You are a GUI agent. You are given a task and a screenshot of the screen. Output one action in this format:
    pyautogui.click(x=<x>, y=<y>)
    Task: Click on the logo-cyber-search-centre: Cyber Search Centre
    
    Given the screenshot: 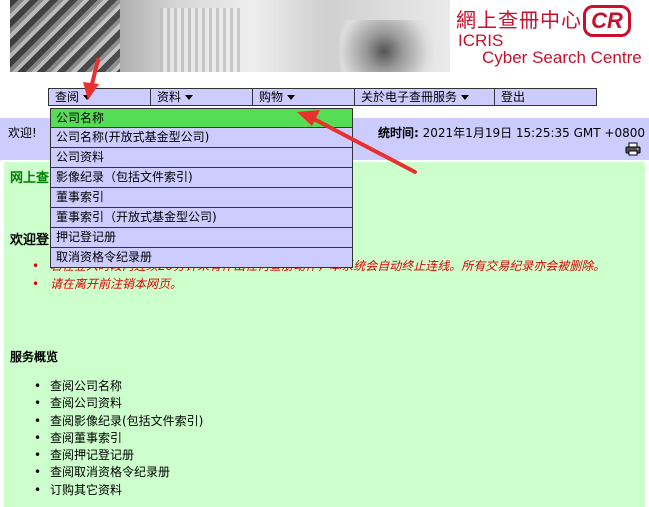 What is the action you would take?
    pyautogui.click(x=562, y=57)
    